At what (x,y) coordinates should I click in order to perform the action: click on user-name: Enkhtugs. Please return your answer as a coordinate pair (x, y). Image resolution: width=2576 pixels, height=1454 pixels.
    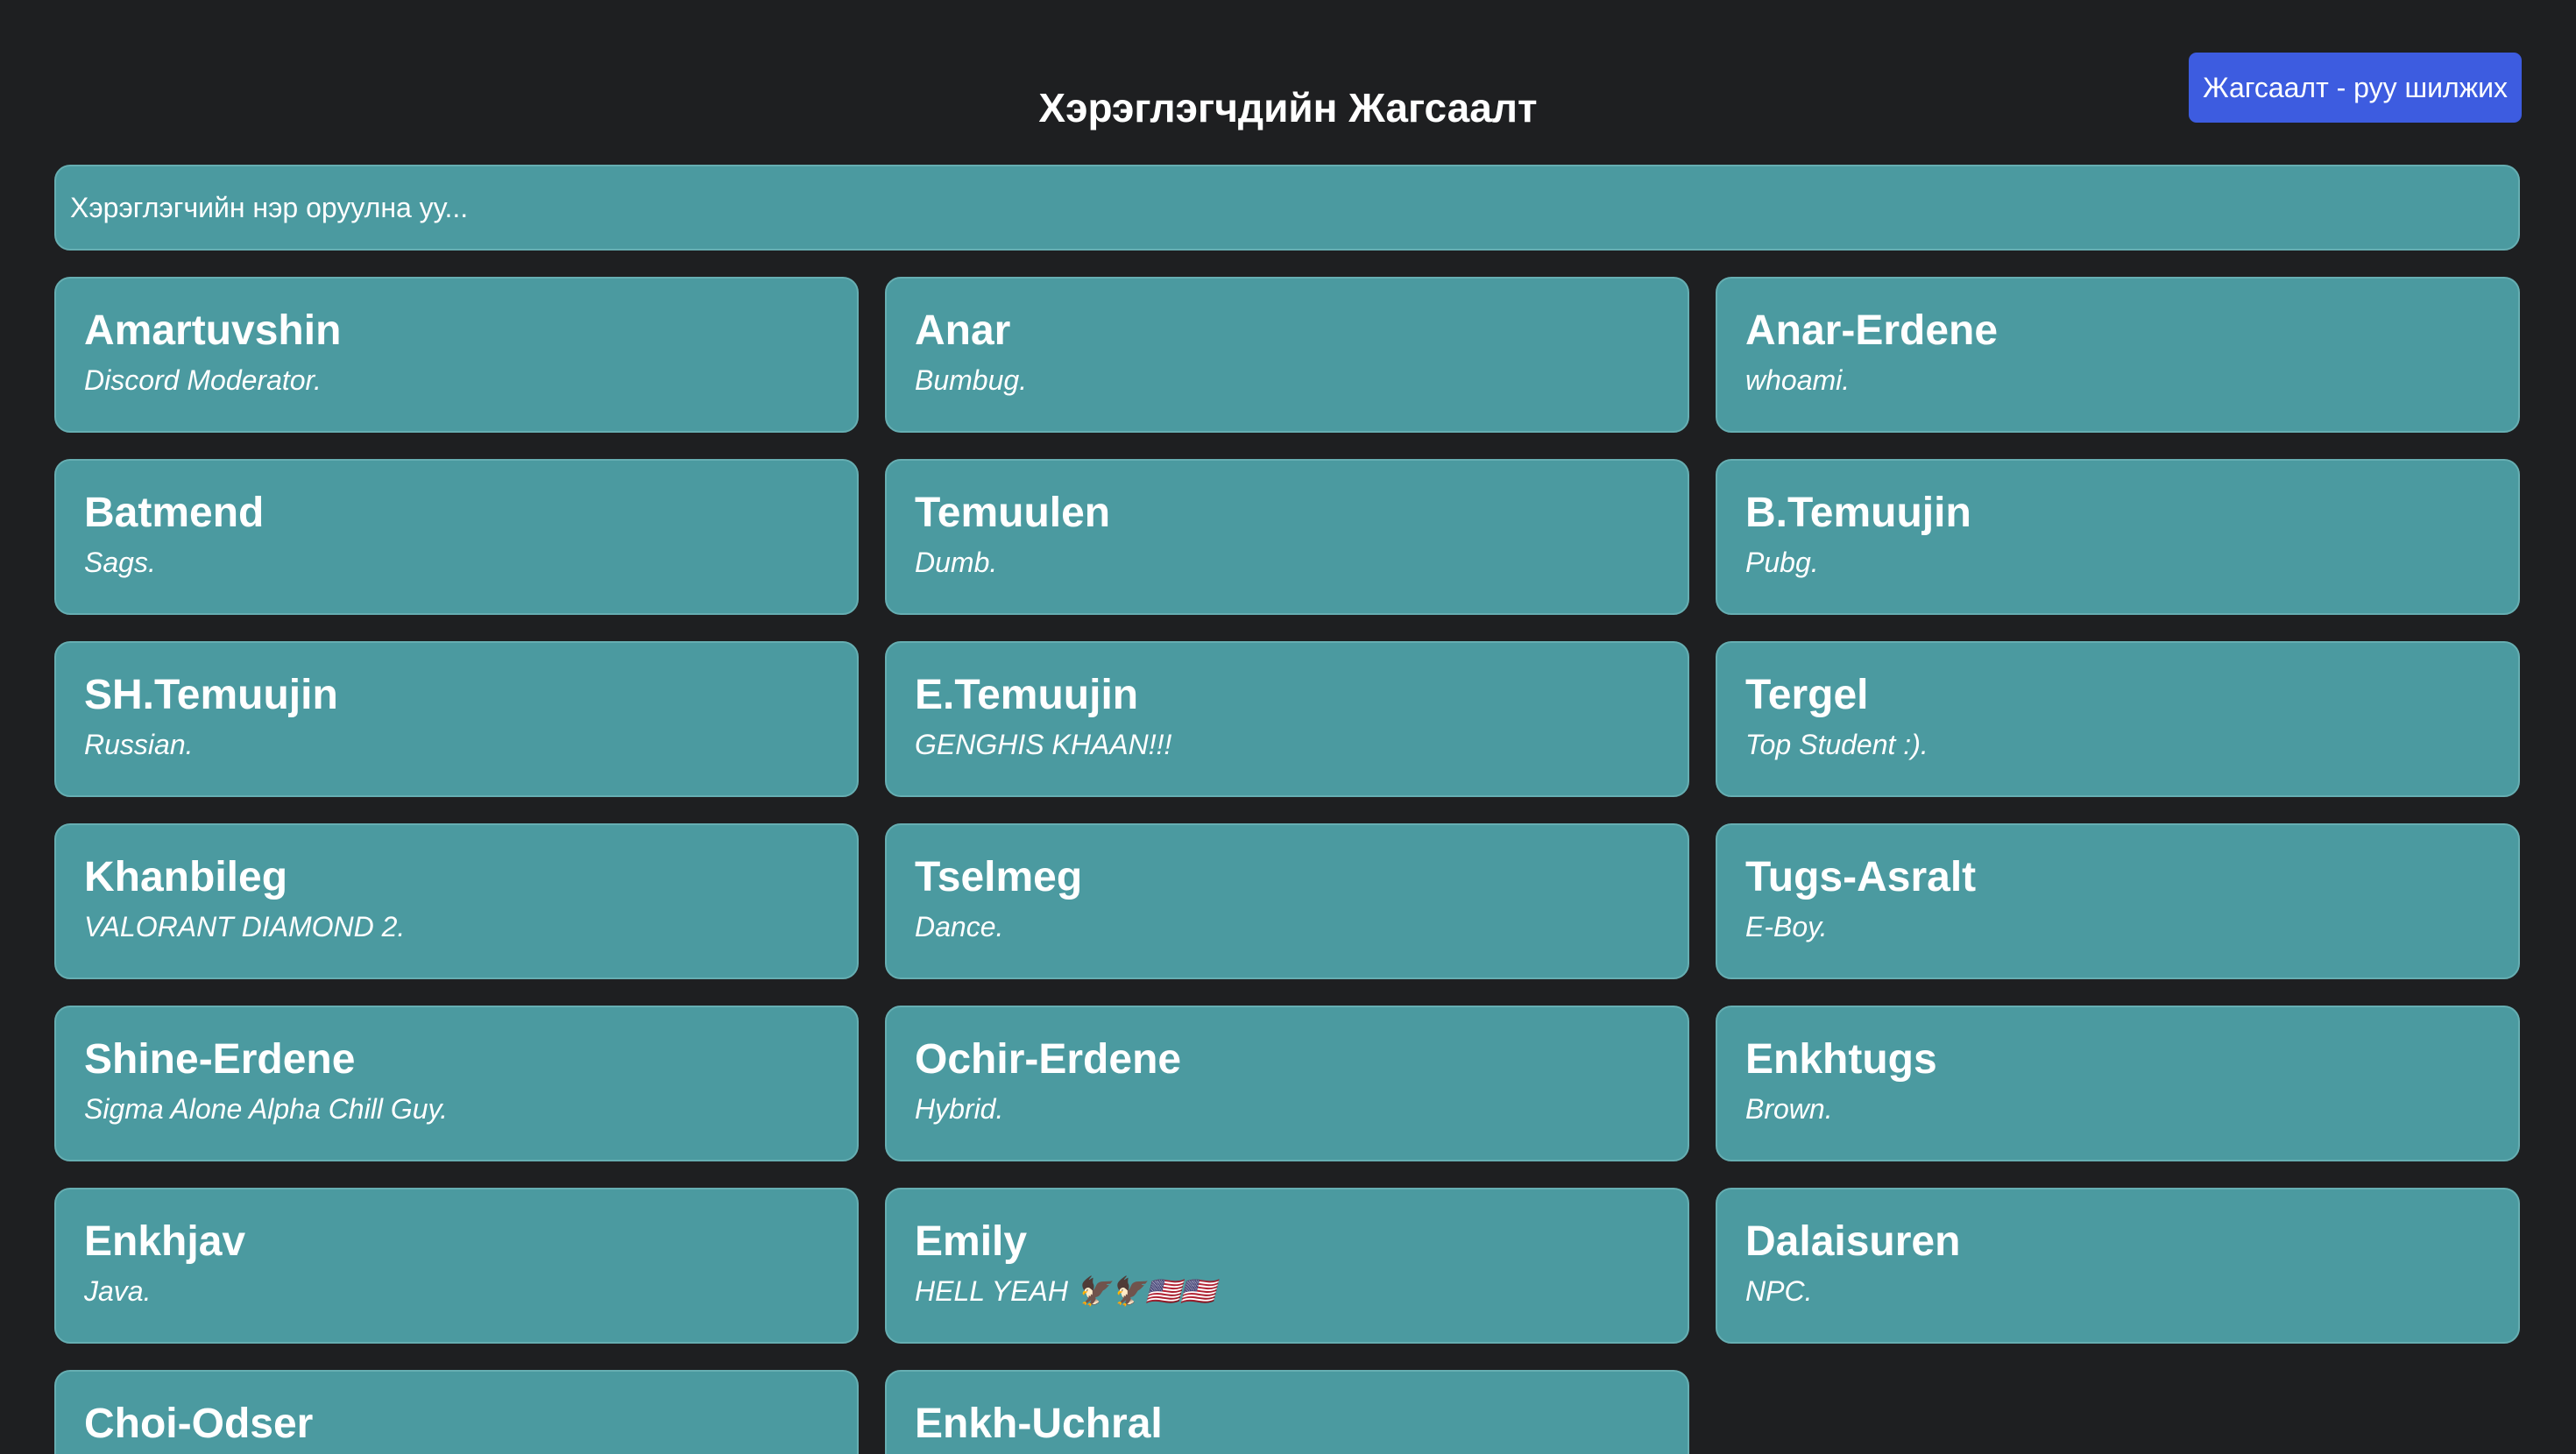
    Looking at the image, I should click on (1841, 1059).